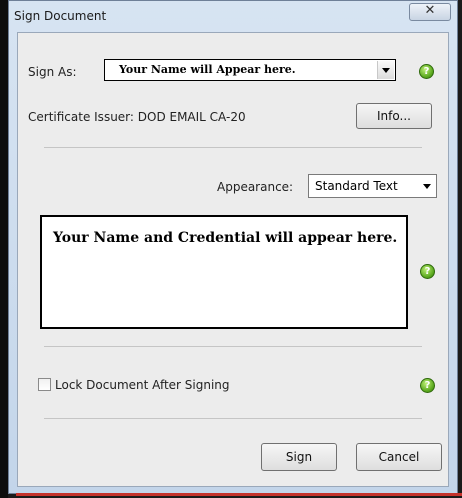 This screenshot has height=498, width=462. I want to click on sign-as-dropdown-arrow, so click(385, 70).